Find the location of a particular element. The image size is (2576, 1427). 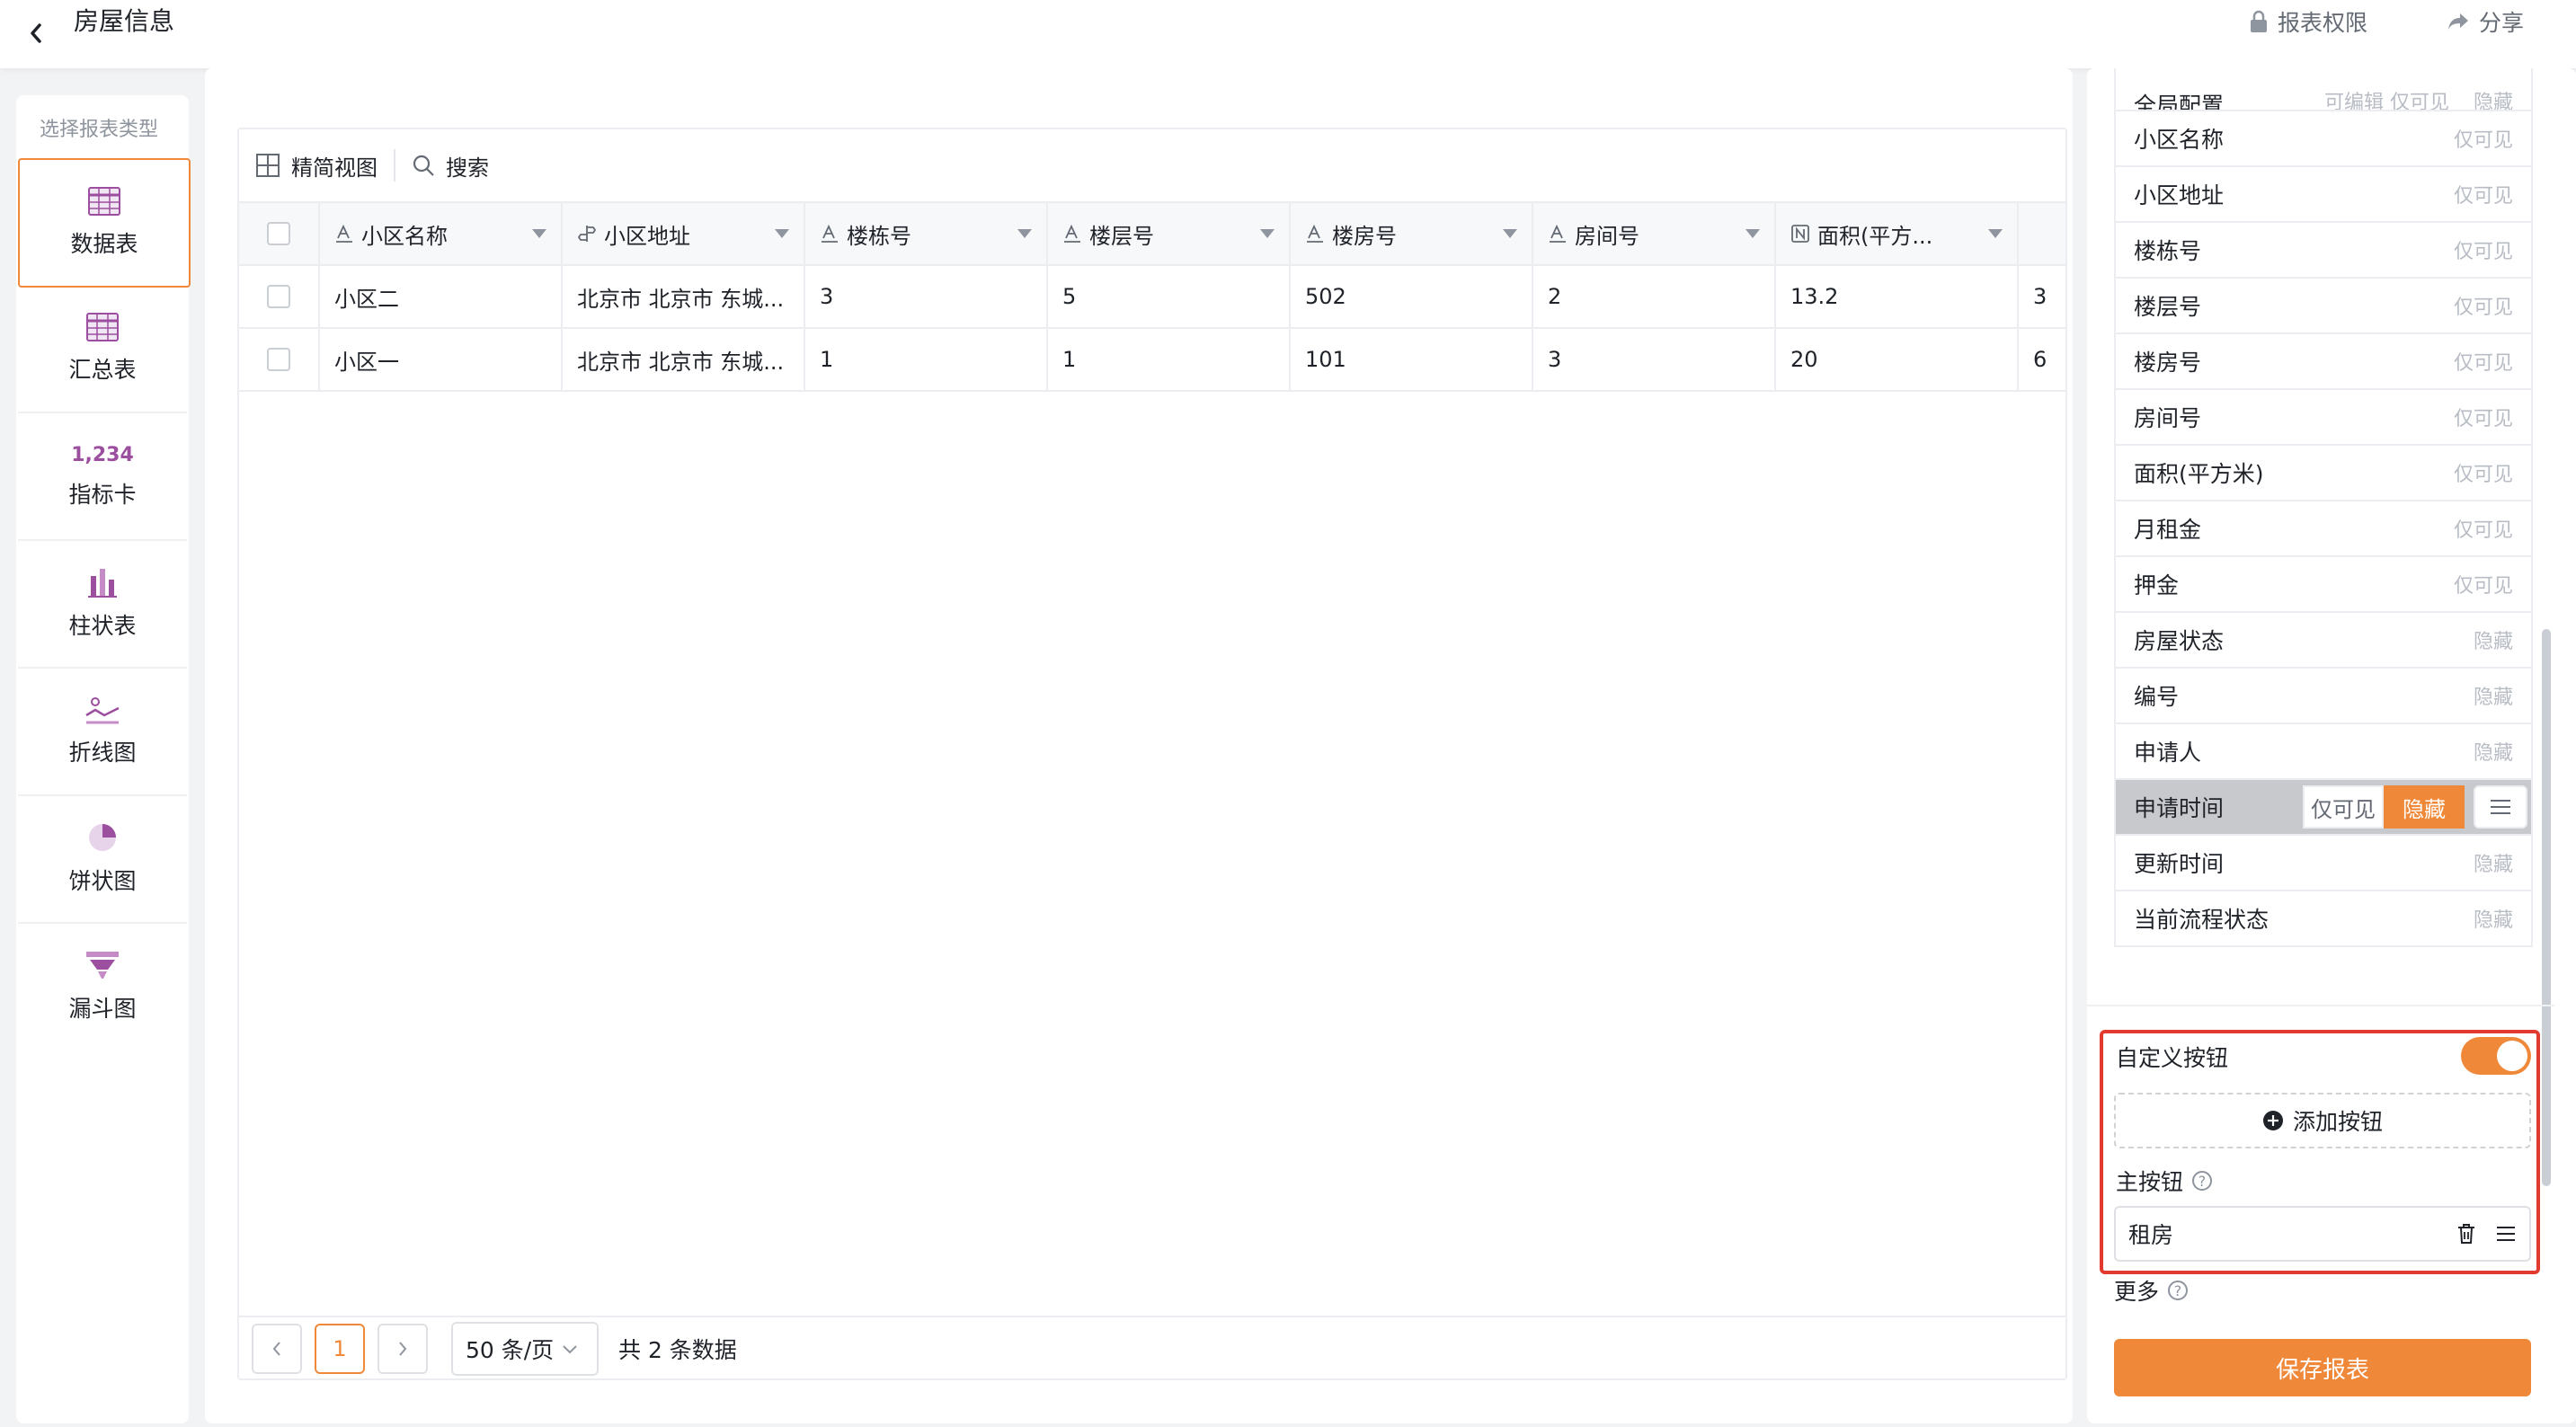

option-visible-only: 仅可见 is located at coordinates (2343, 807).